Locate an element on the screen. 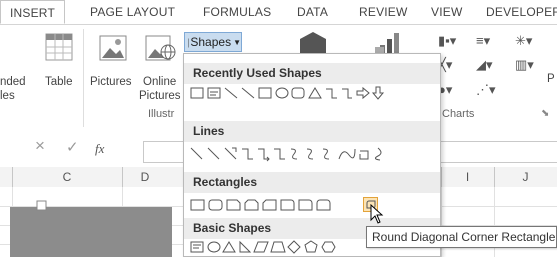 This screenshot has height=257, width=557. enter-icon: ✓ is located at coordinates (72, 147).